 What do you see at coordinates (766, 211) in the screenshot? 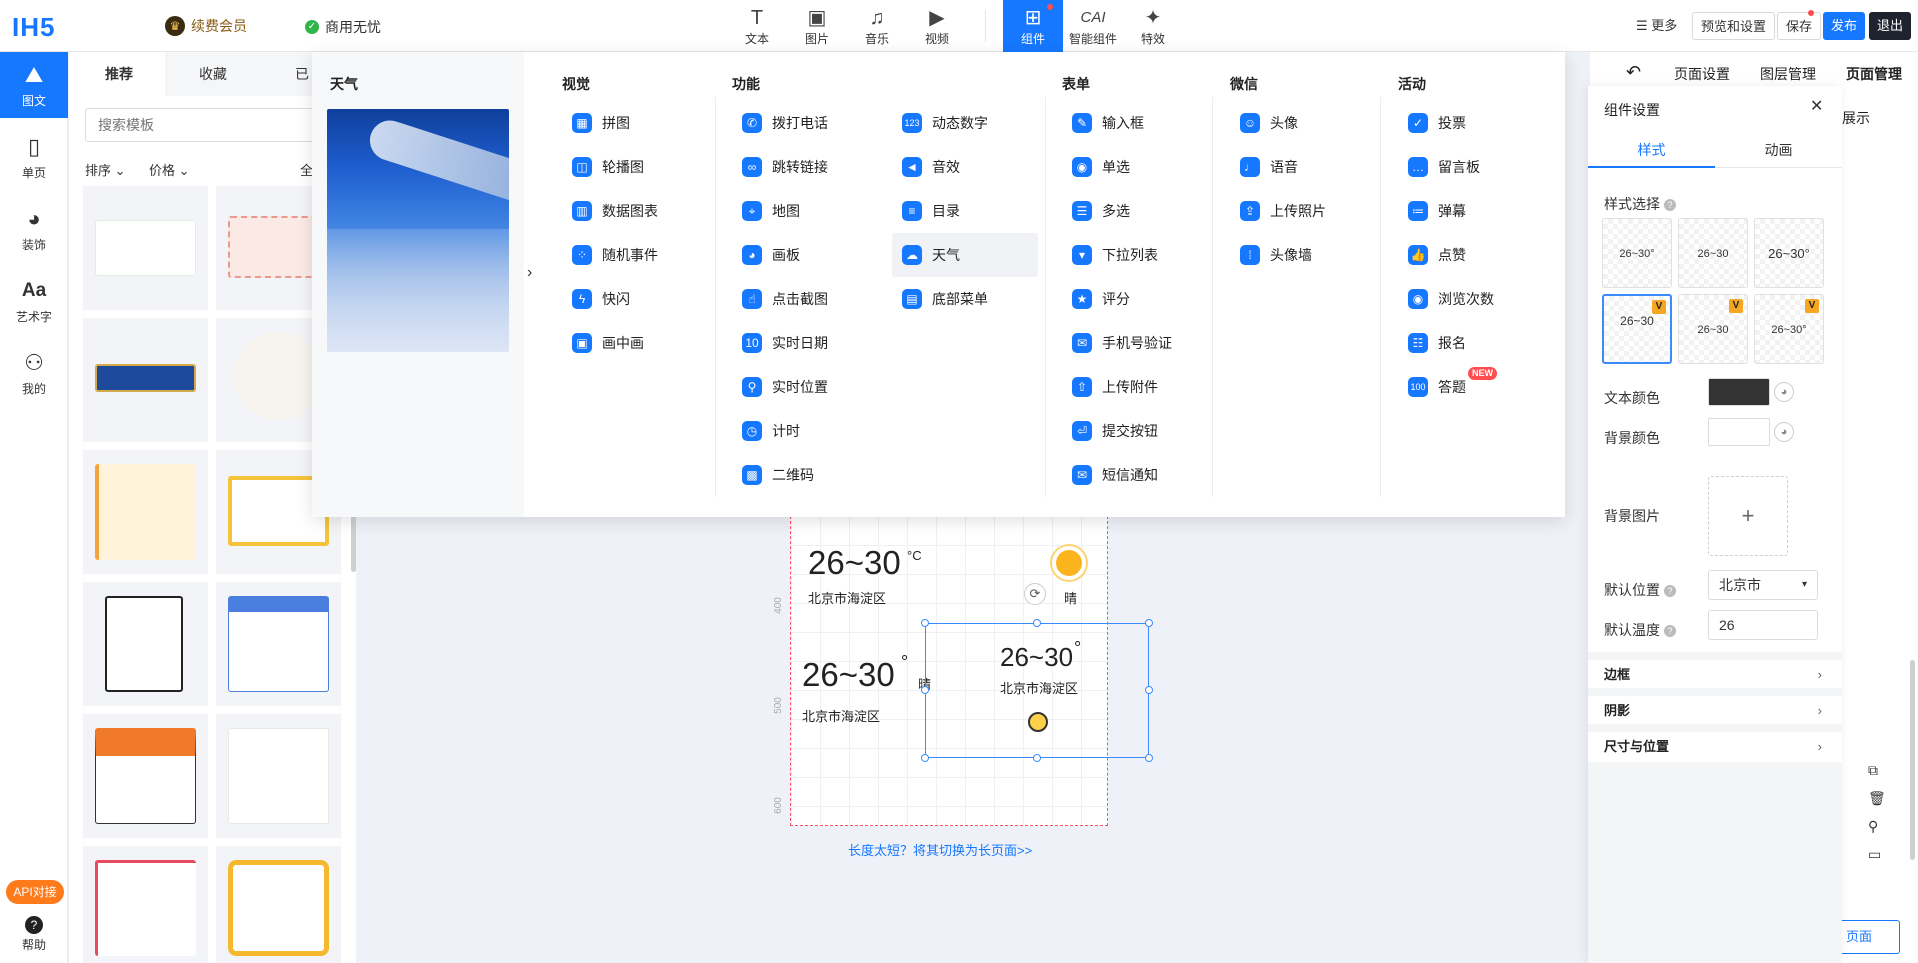
I see `comp-map: ⌖ 地图` at bounding box center [766, 211].